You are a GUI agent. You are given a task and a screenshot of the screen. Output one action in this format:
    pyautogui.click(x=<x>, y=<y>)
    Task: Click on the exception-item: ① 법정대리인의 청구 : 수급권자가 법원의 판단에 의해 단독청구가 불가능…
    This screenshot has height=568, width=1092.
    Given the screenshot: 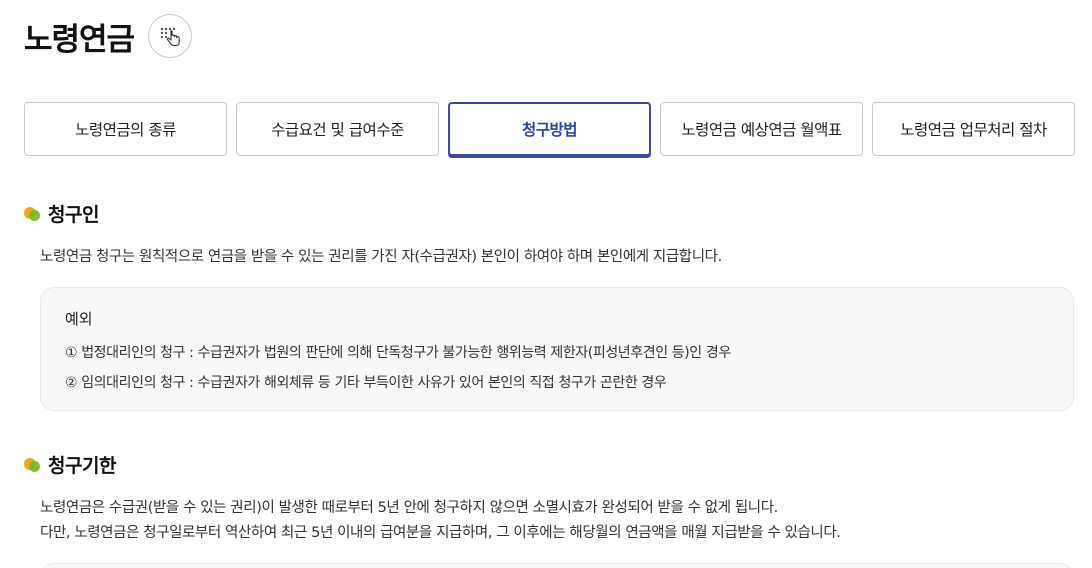 What is the action you would take?
    pyautogui.click(x=398, y=353)
    